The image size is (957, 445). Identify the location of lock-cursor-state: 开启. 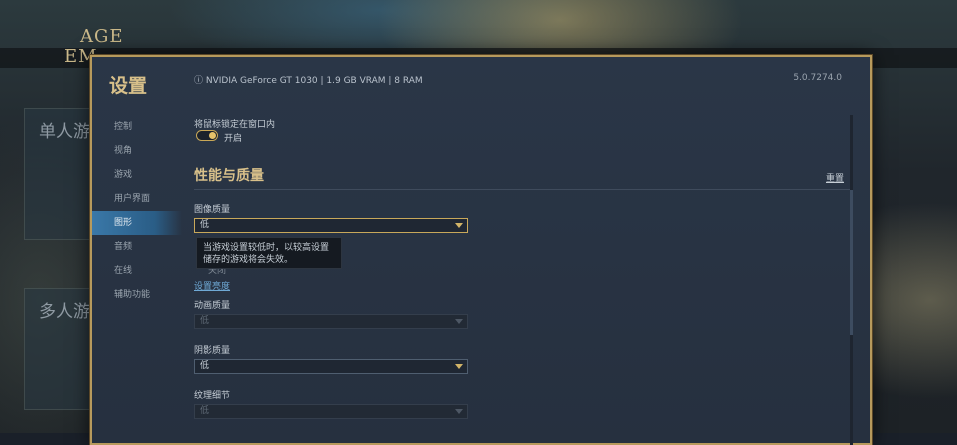
(233, 139).